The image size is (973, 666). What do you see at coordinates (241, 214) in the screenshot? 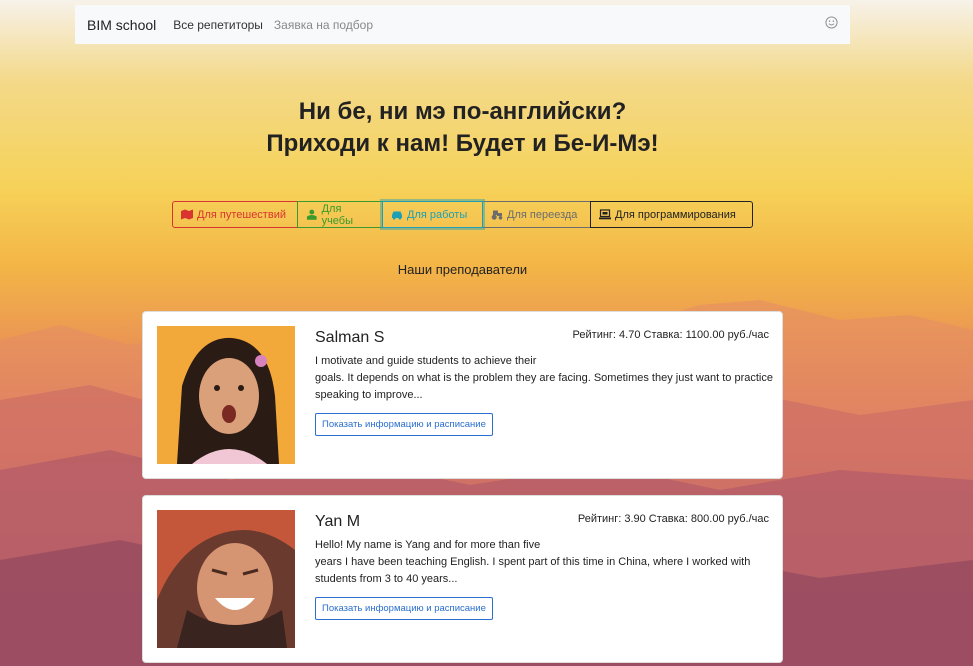
I see `filter-travel-label: Для путешествий` at bounding box center [241, 214].